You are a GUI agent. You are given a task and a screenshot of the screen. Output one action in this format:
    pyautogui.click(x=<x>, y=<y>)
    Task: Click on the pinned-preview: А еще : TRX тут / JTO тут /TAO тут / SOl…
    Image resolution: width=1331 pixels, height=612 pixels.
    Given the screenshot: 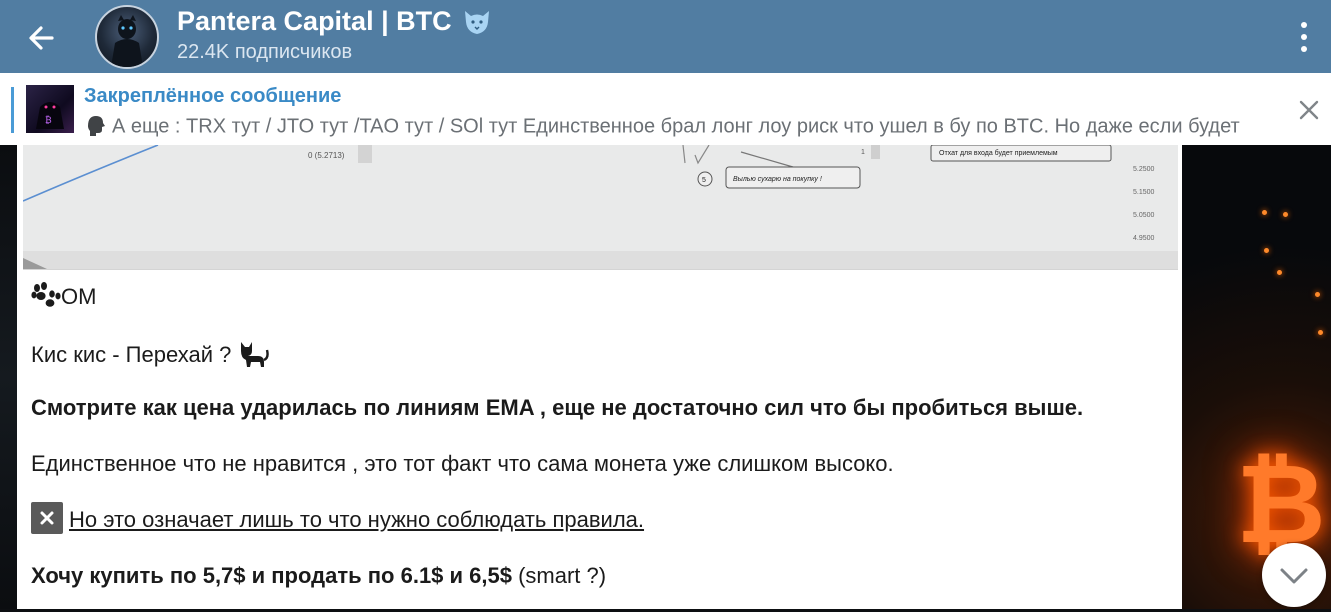 What is the action you would take?
    pyautogui.click(x=679, y=127)
    